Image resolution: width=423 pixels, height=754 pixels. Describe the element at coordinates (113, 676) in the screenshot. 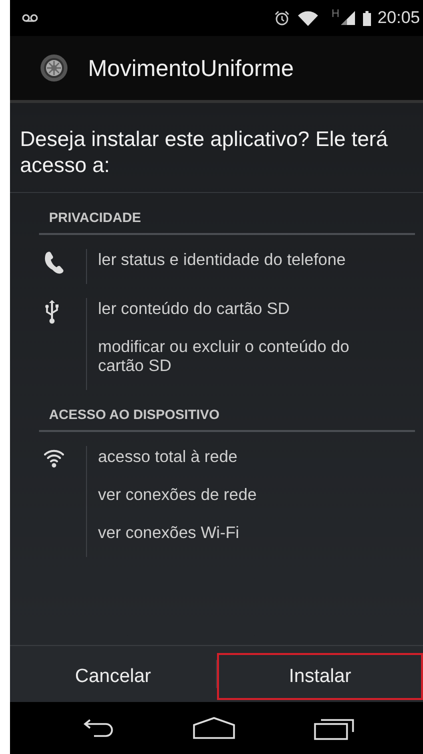

I see `cancel-button: Cancelar` at that location.